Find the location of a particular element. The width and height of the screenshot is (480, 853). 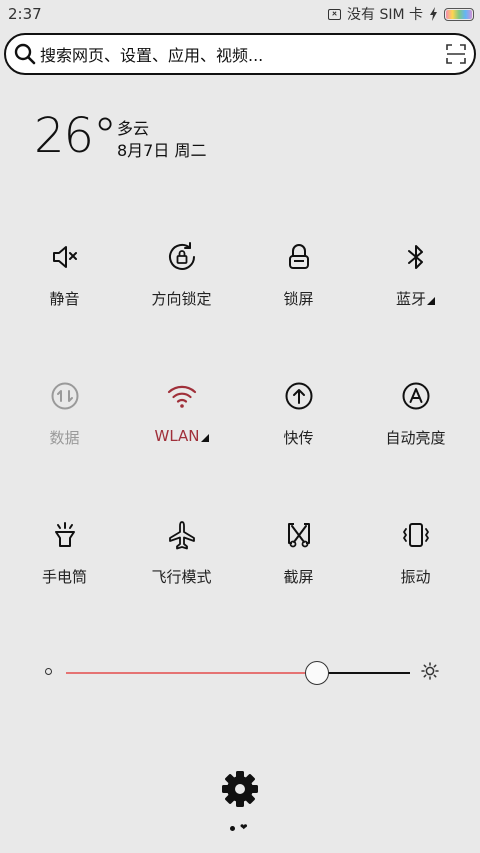

toggle-mute: 静音 is located at coordinates (64, 309).